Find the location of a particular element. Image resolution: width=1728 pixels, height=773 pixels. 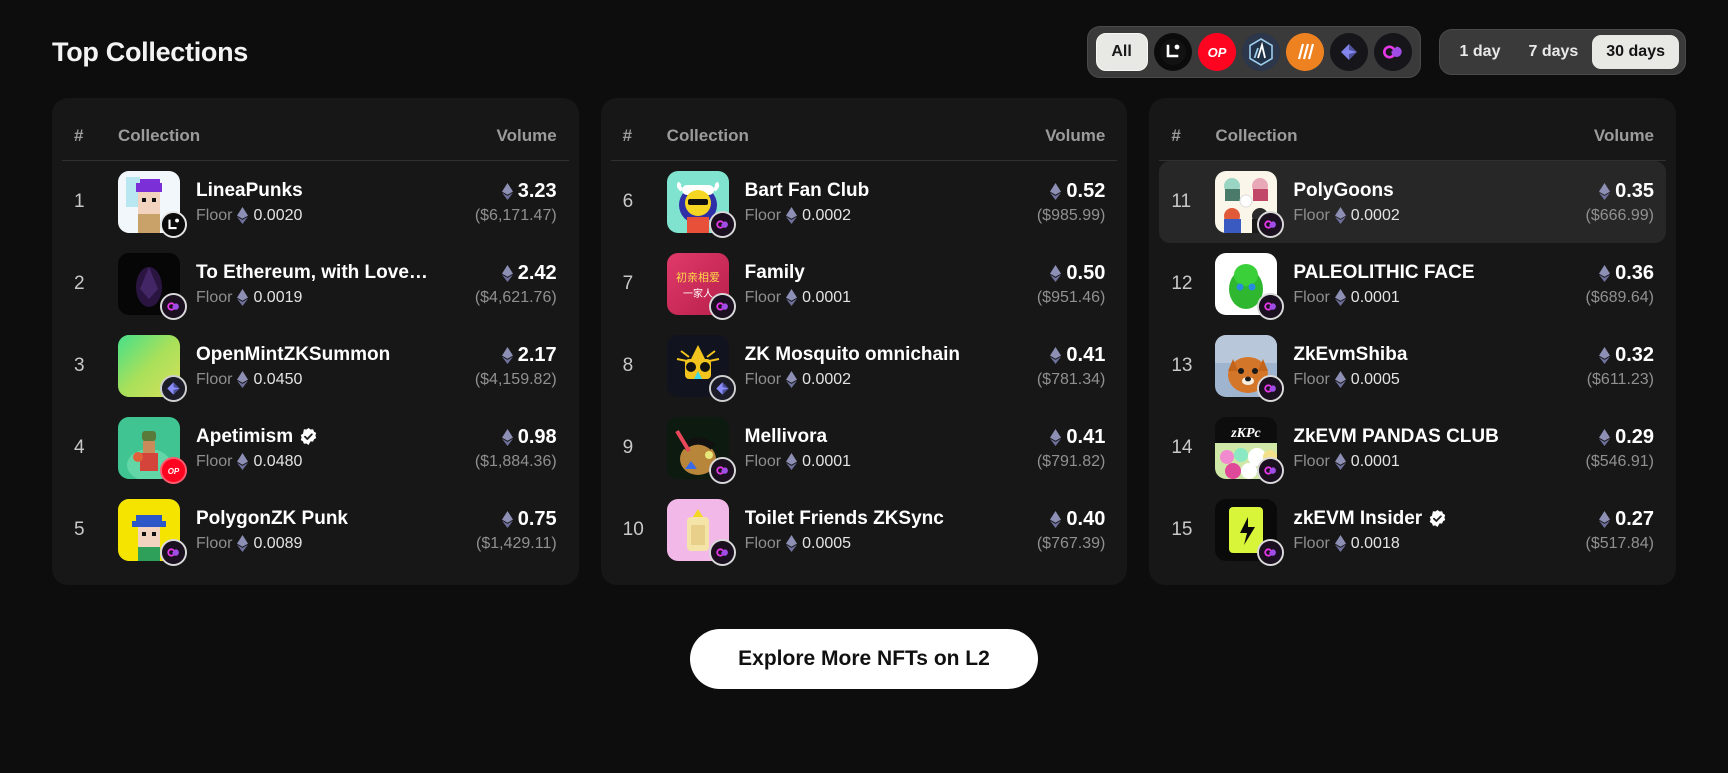

chain-filter-all: All is located at coordinates (1121, 52).